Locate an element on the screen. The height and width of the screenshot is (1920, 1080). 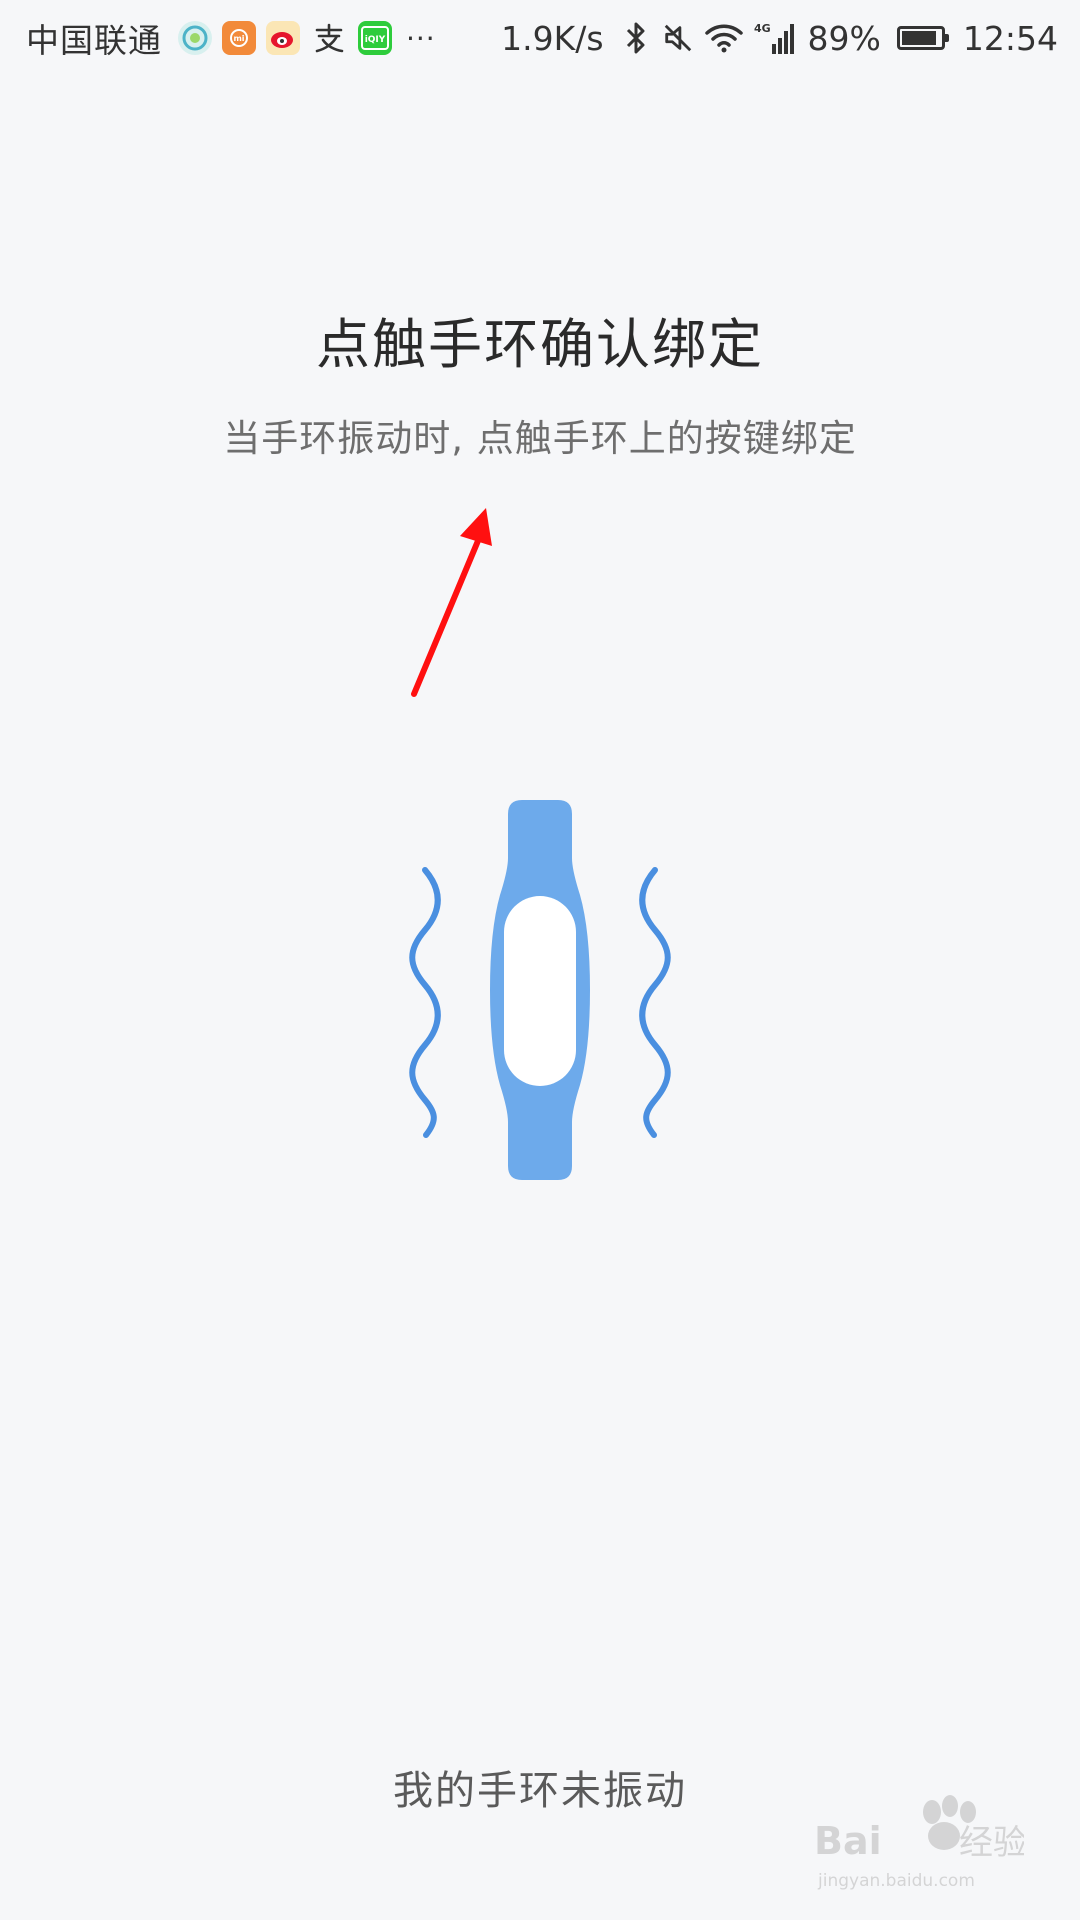
battery-icon is located at coordinates (922, 38).